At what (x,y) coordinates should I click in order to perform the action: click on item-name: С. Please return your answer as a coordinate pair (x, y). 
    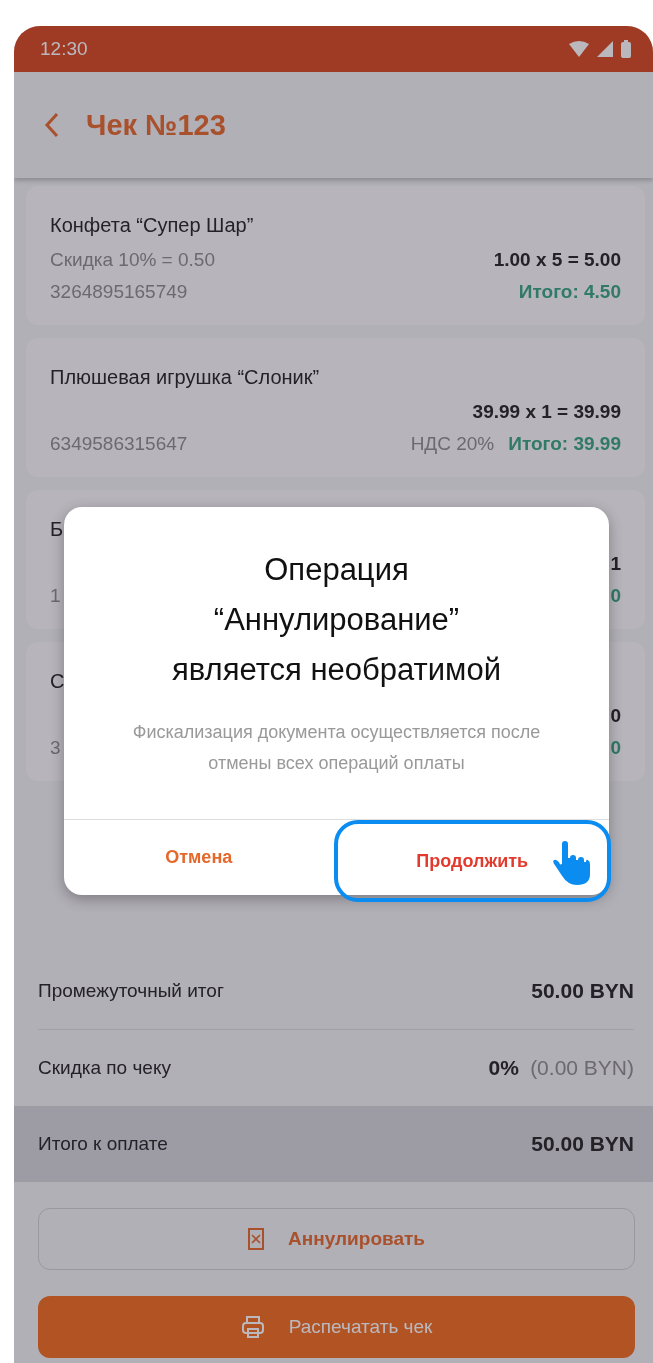
    Looking at the image, I should click on (57, 681).